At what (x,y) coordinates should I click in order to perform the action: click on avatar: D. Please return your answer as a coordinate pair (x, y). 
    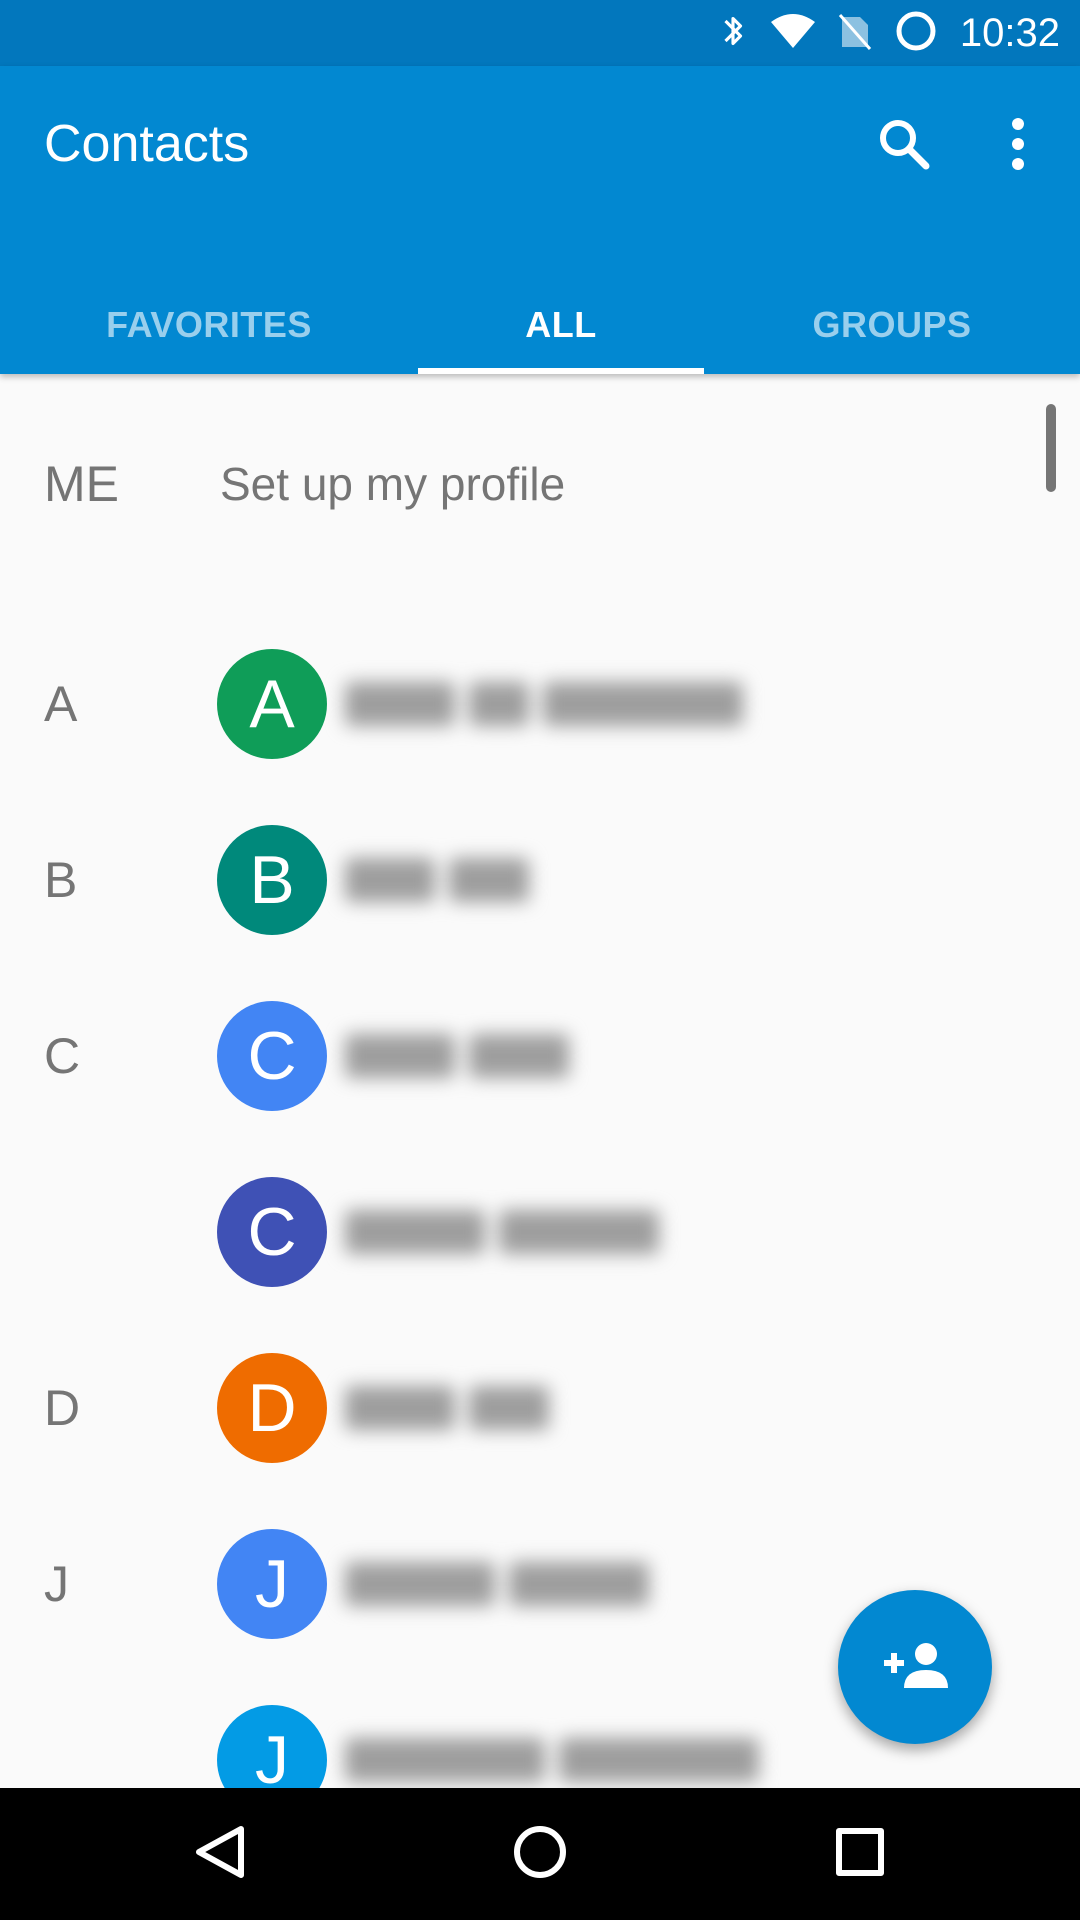
    Looking at the image, I should click on (272, 1408).